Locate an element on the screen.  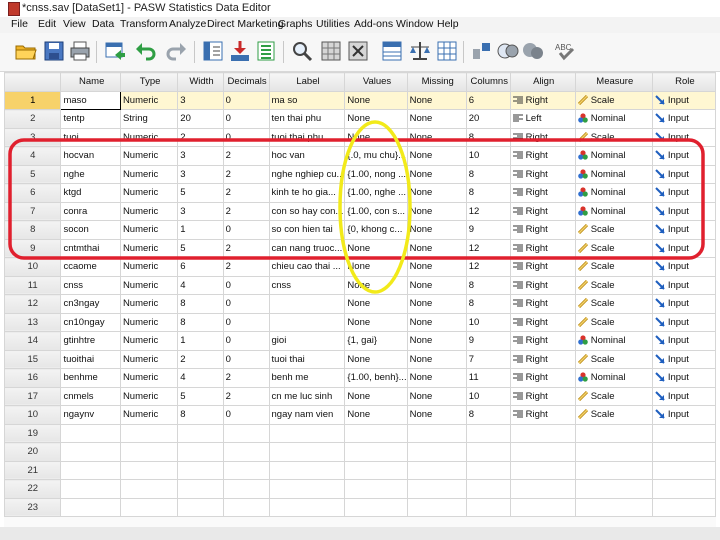
cell-columns: 7 is located at coordinates (488, 359).